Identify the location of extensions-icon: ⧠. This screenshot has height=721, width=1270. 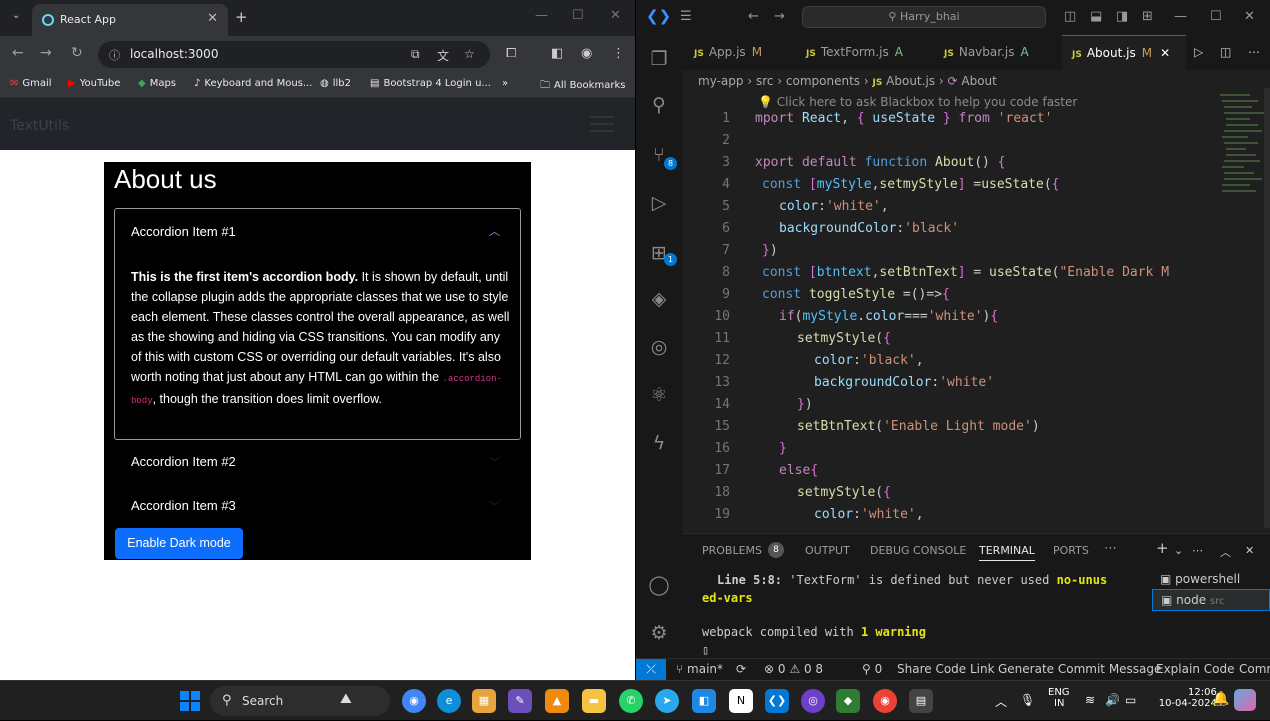
(511, 53).